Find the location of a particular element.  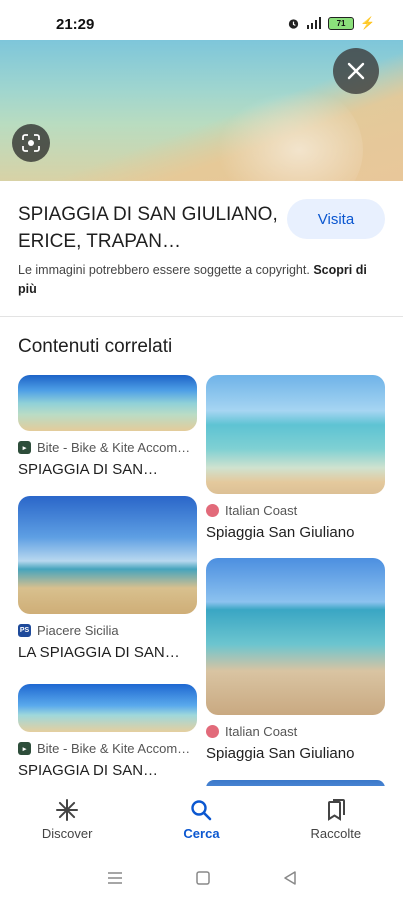

close-icon is located at coordinates (356, 71).